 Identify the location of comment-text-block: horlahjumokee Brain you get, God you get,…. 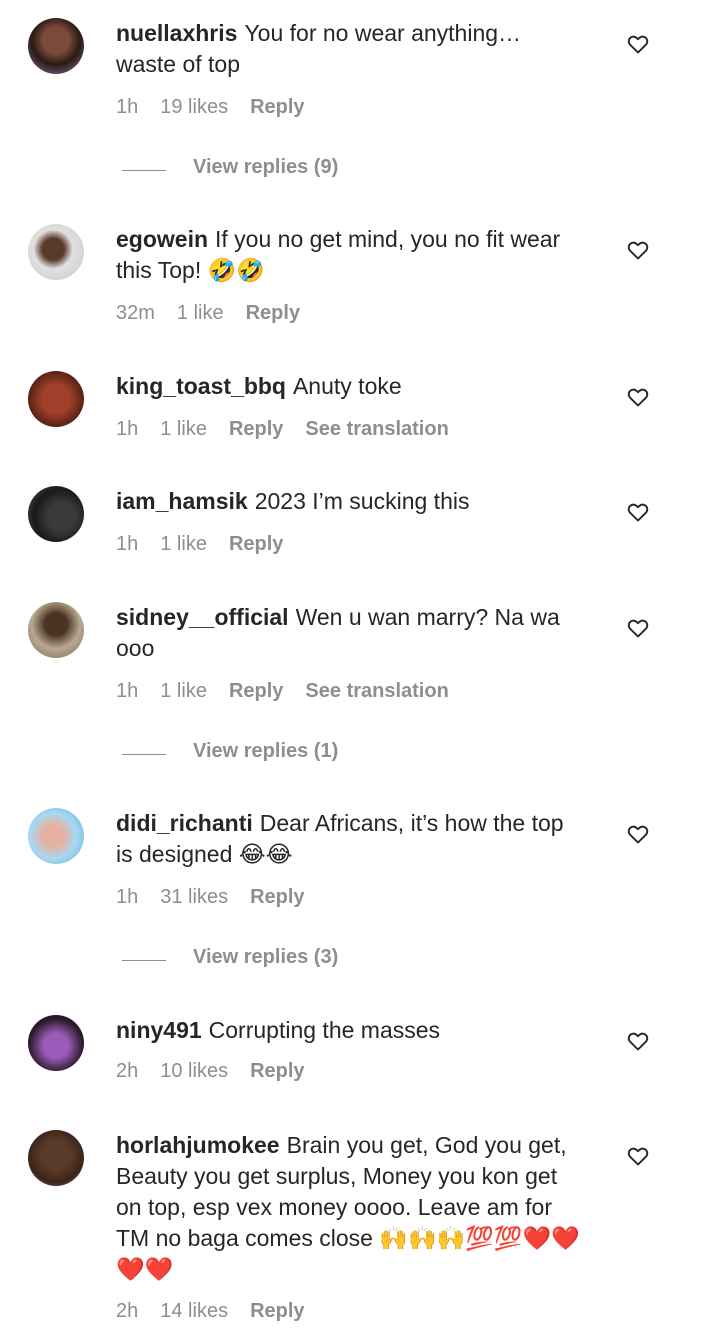
(351, 1207).